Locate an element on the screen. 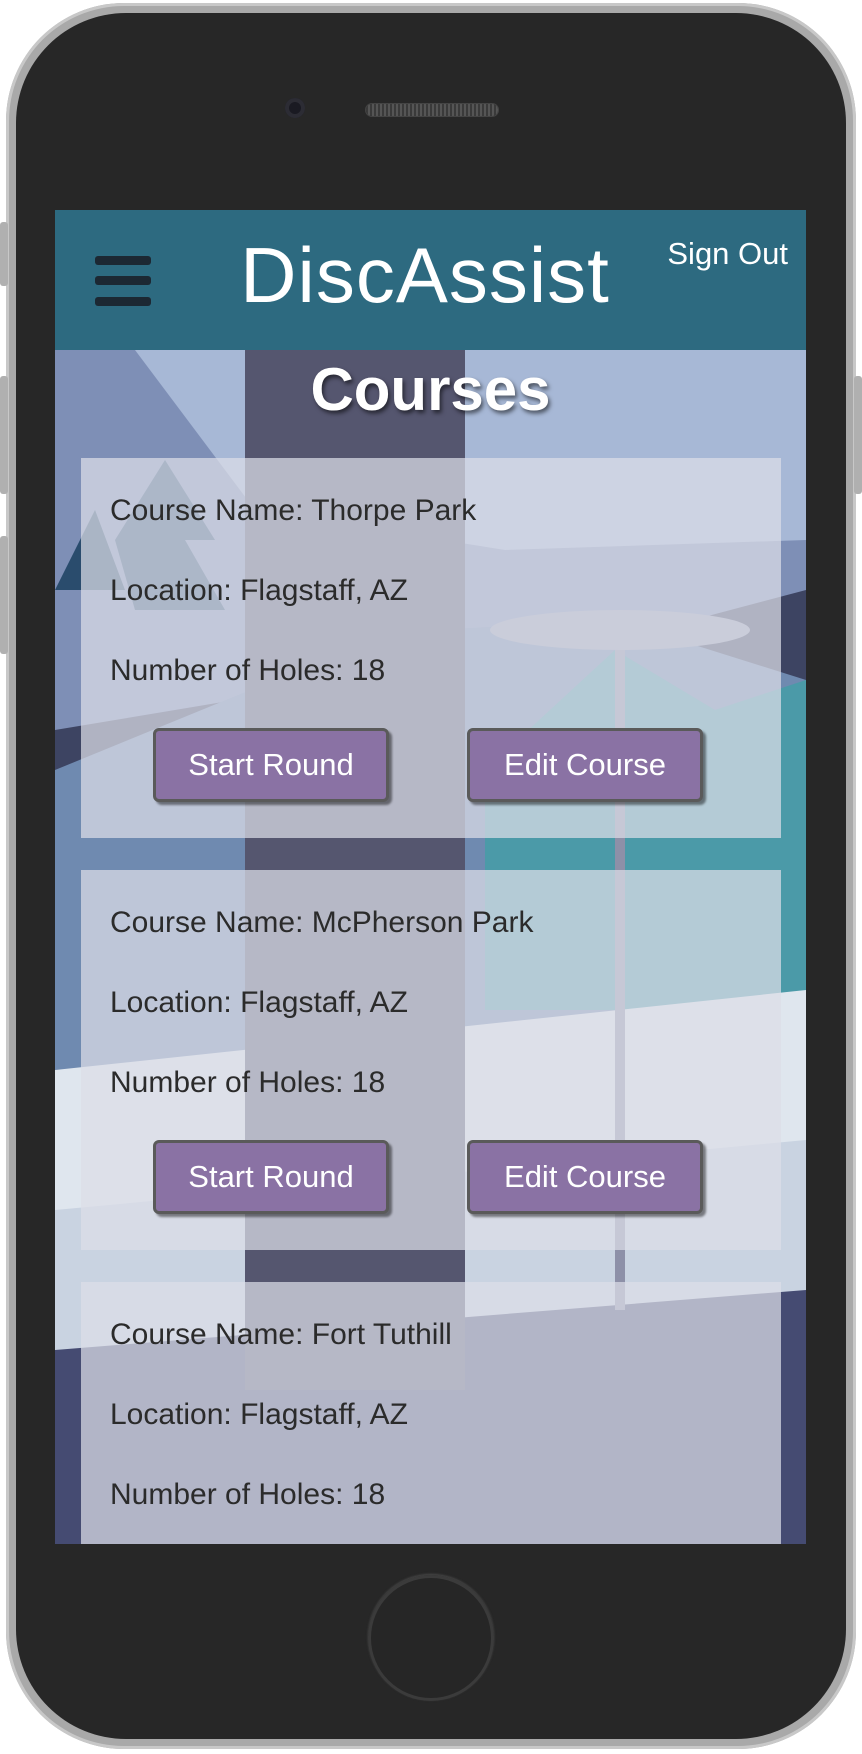 The image size is (862, 1754). speaker-grille is located at coordinates (432, 110).